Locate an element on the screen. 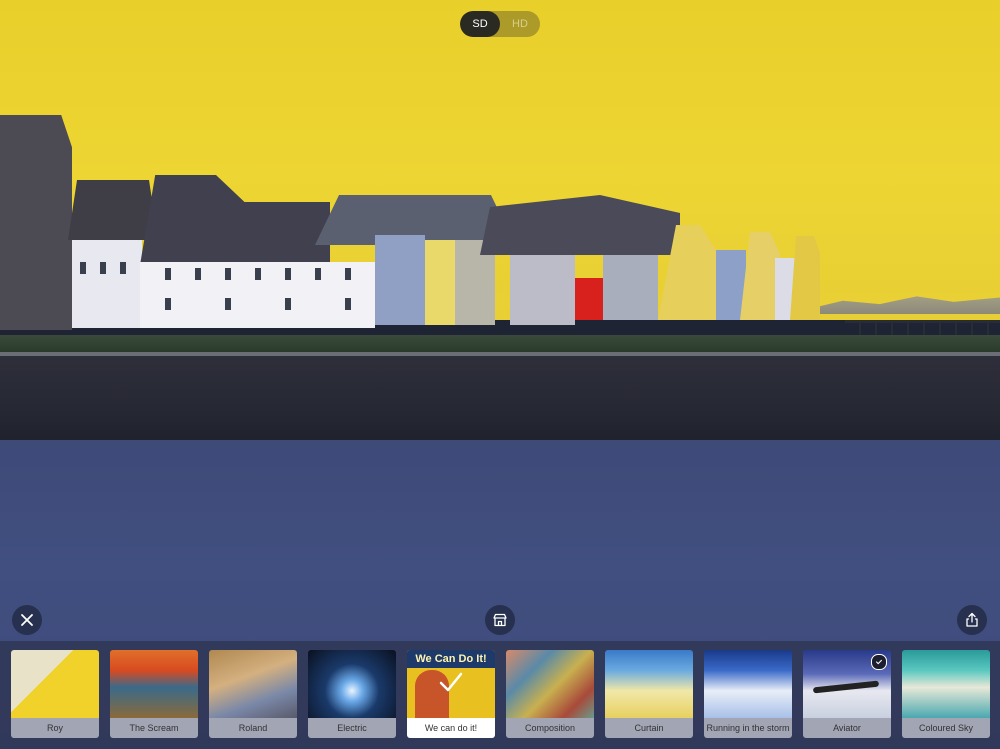 The height and width of the screenshot is (749, 1000). filter-thumb-roland: Roland is located at coordinates (253, 694).